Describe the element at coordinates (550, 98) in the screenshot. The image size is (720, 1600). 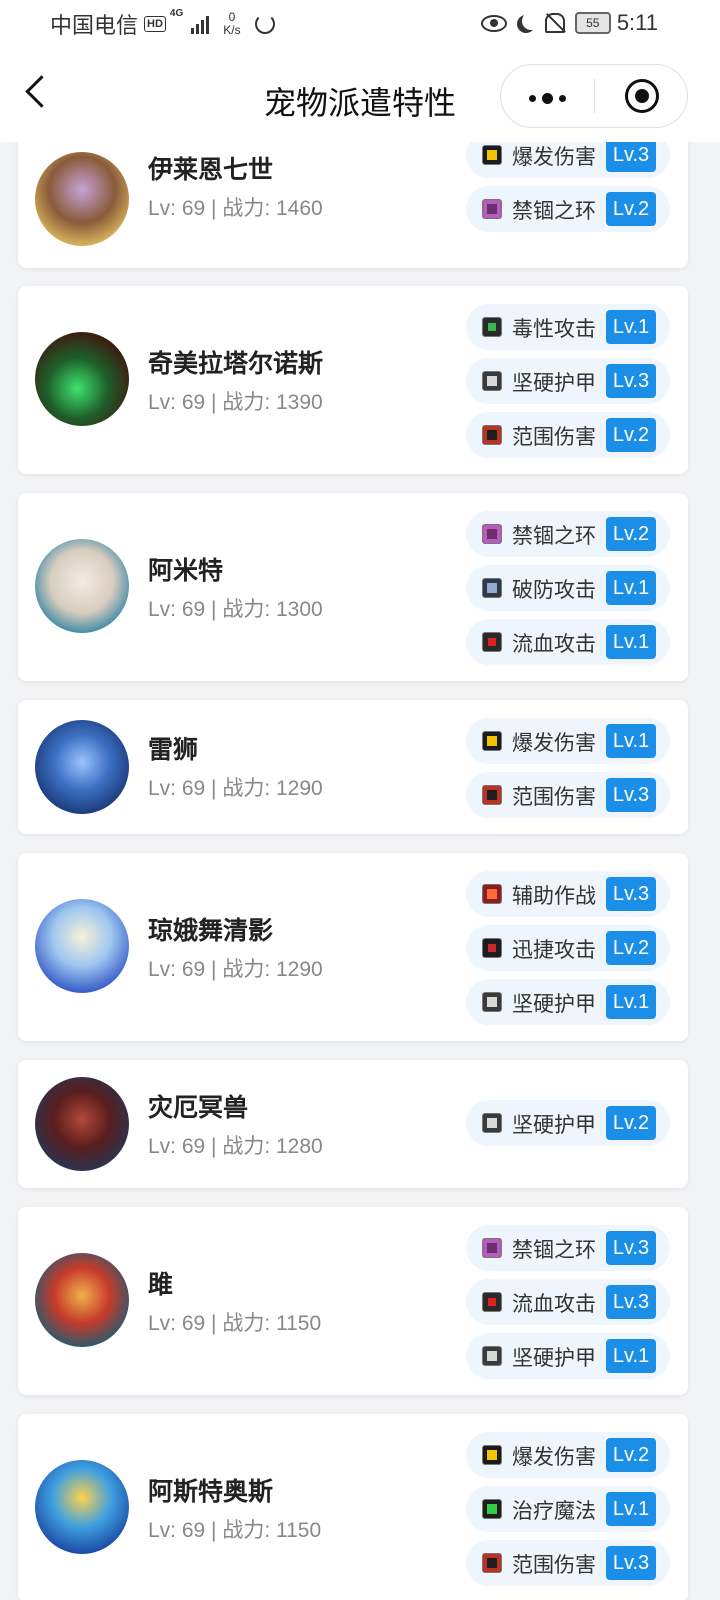
I see `more-dots-icon` at that location.